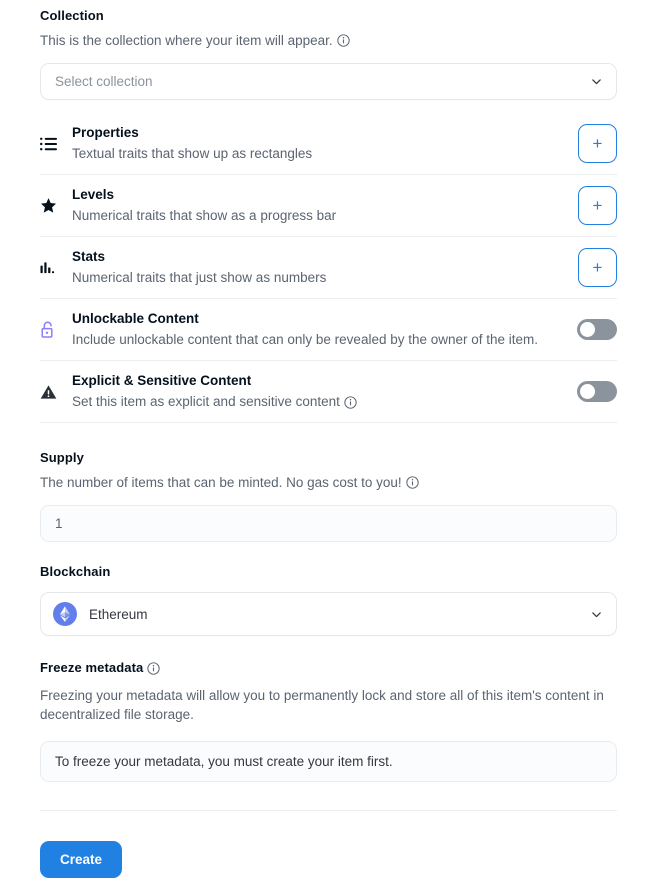 Image resolution: width=657 pixels, height=878 pixels. I want to click on trait-title: Stats, so click(89, 256).